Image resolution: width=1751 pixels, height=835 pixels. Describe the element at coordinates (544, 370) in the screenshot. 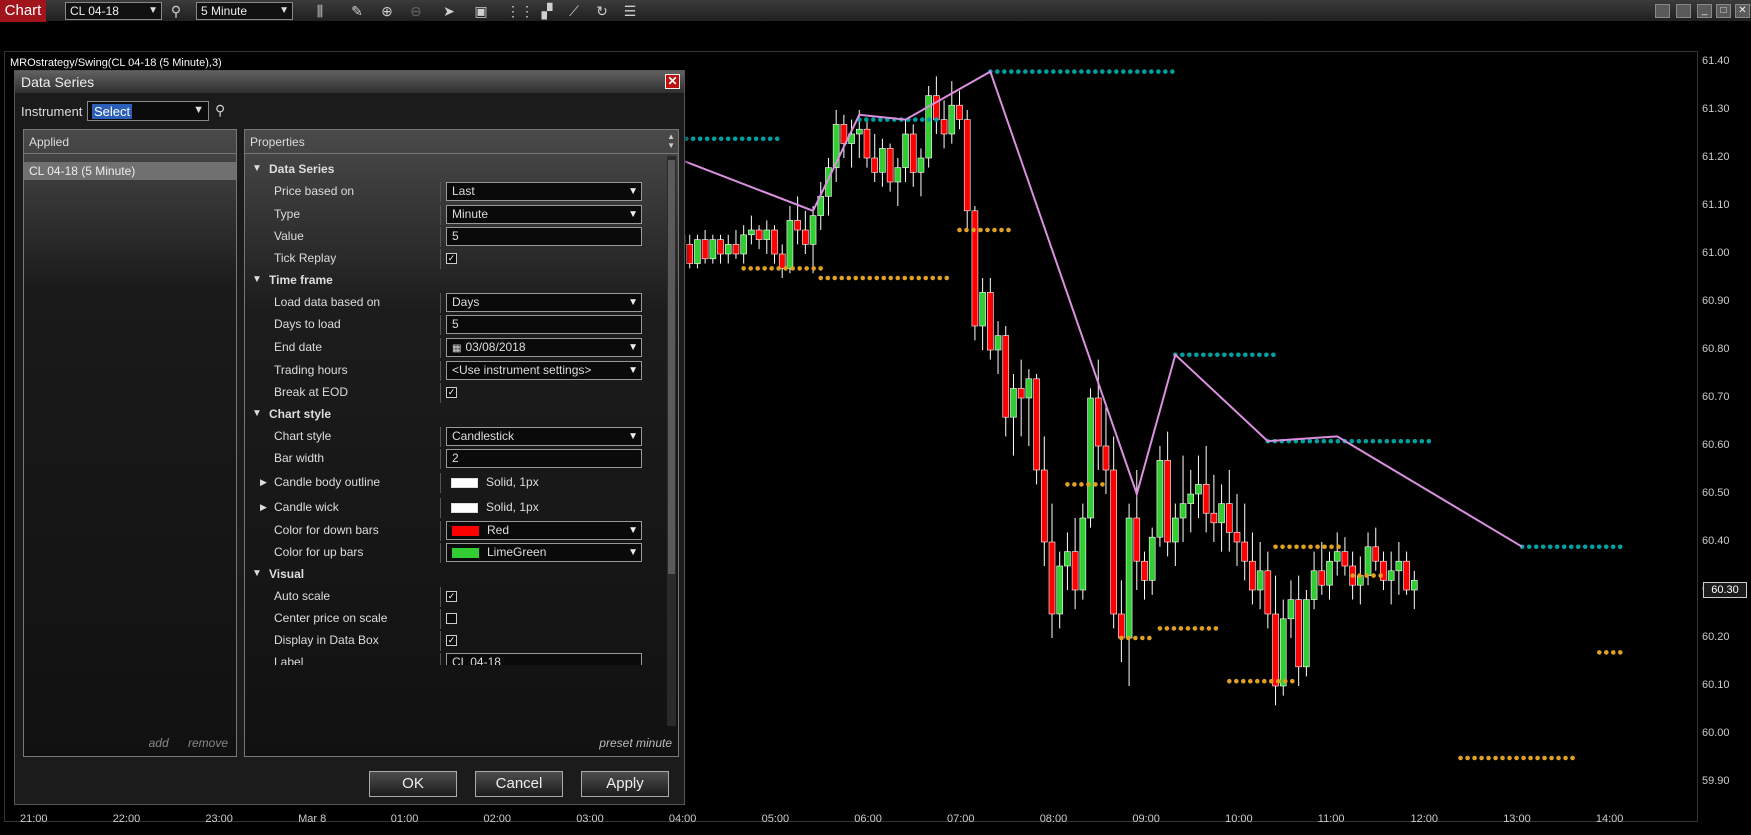

I see `trading-hours-select: <Use instrument settings> ▼` at that location.